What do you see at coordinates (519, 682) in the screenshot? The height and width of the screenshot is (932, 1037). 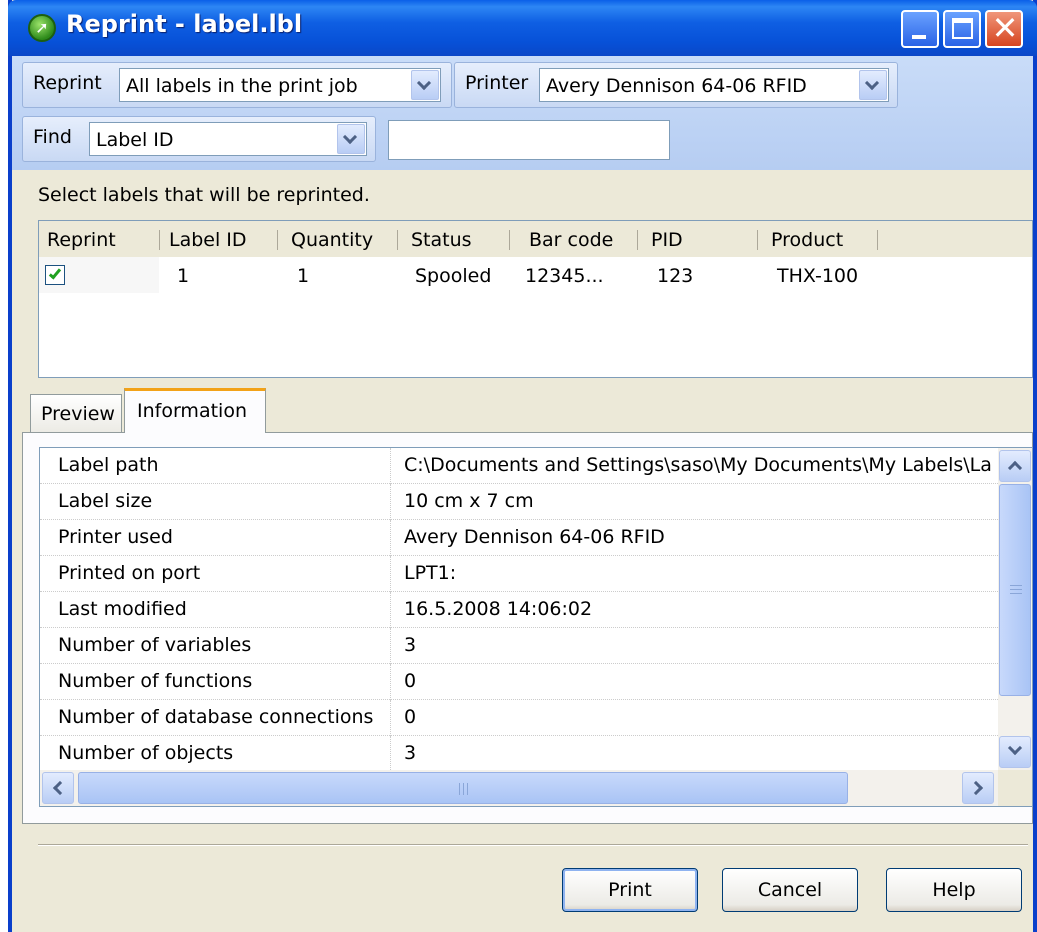 I see `info-row: Number of functions 0` at bounding box center [519, 682].